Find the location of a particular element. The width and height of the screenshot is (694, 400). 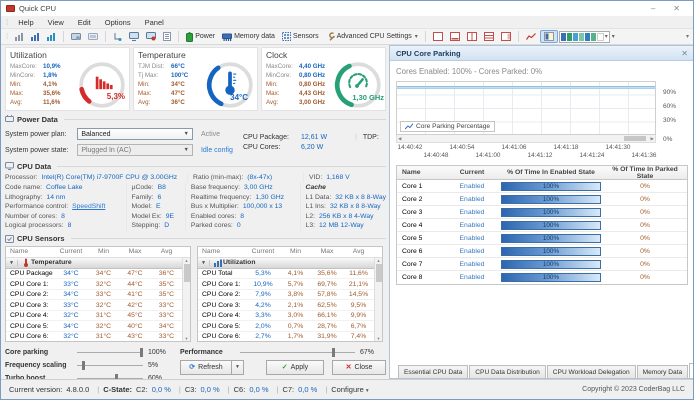

configure-menu: Configure ▾ is located at coordinates (349, 389).